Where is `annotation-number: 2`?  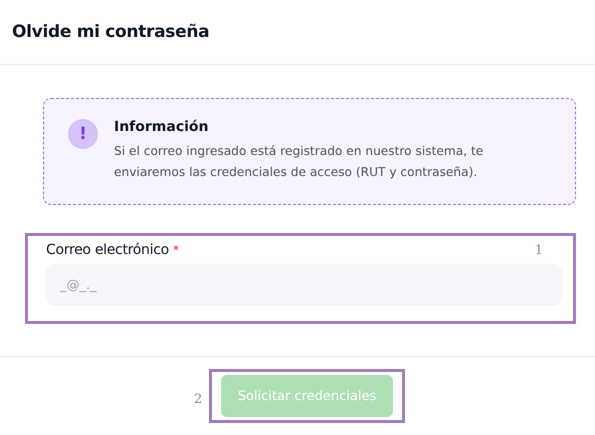 annotation-number: 2 is located at coordinates (198, 399).